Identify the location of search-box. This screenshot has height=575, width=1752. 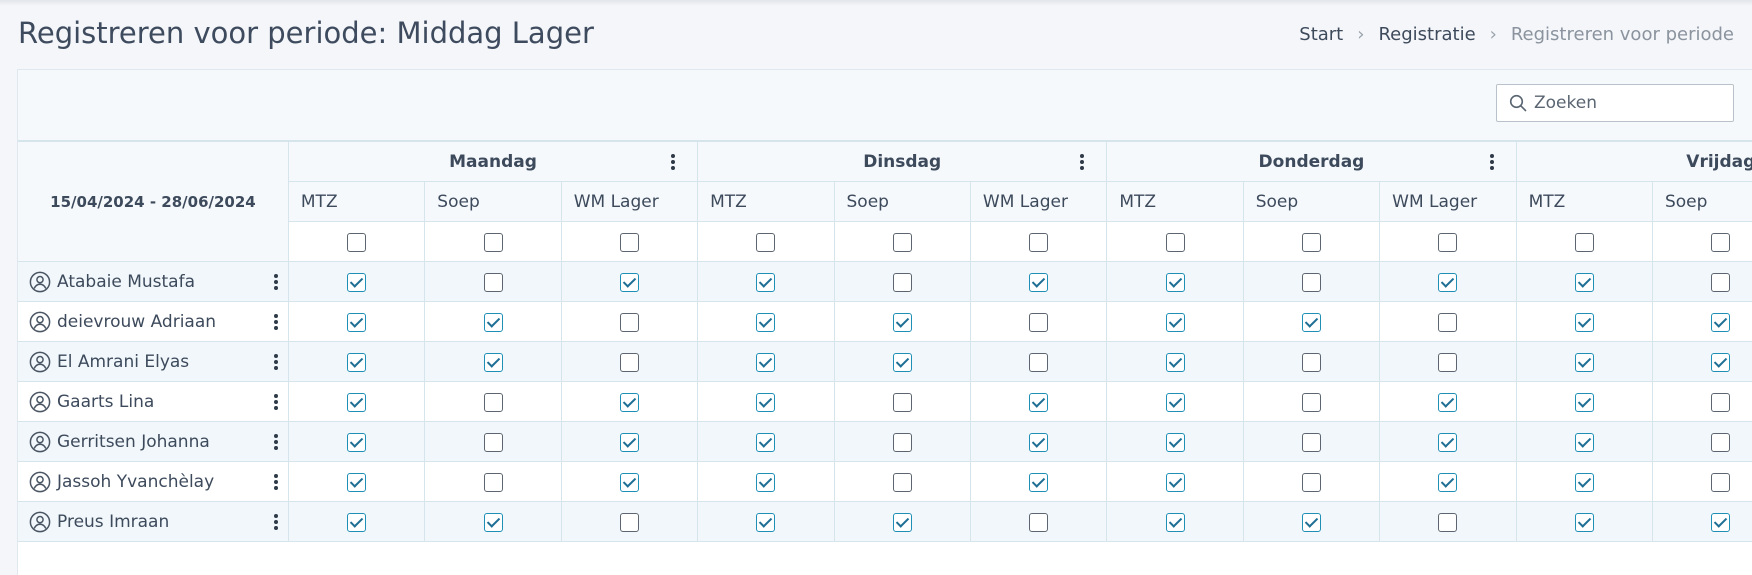
(1615, 103).